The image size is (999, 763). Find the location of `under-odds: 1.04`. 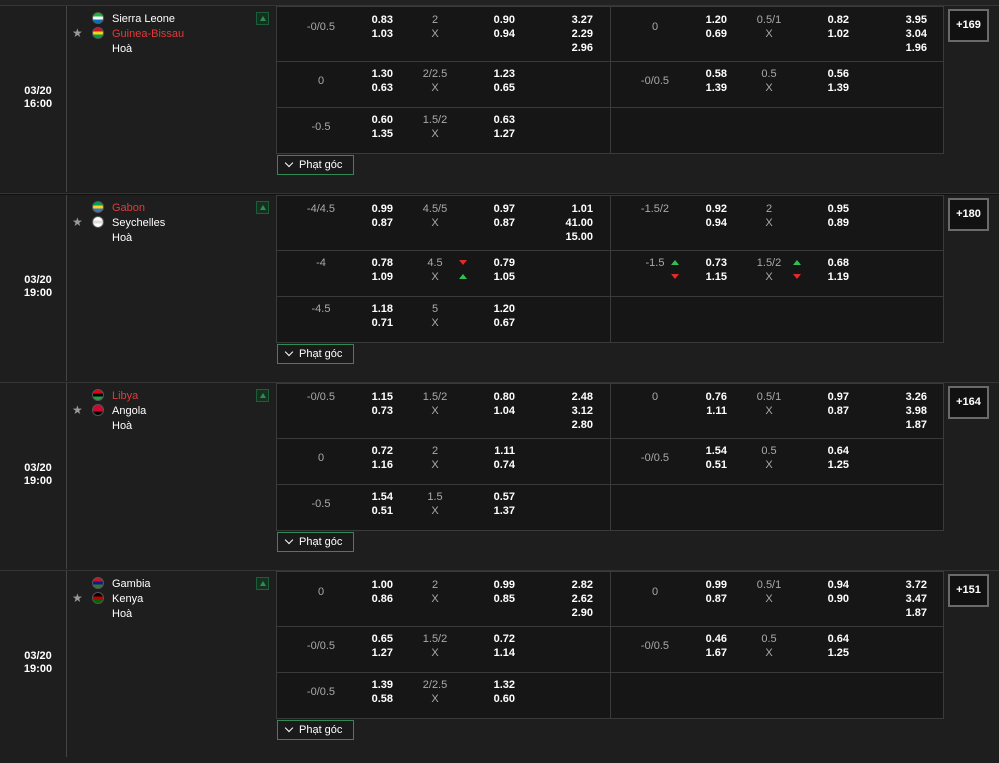

under-odds: 1.04 is located at coordinates (495, 411).